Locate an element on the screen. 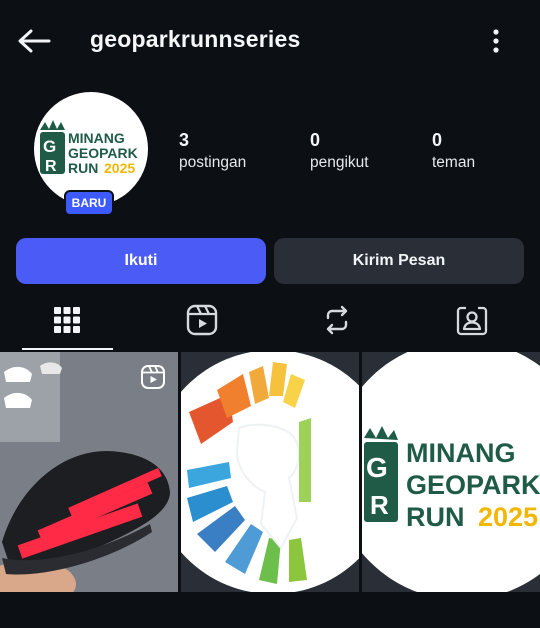 This screenshot has width=540, height=628. post-logo-year: 2025 is located at coordinates (508, 517).